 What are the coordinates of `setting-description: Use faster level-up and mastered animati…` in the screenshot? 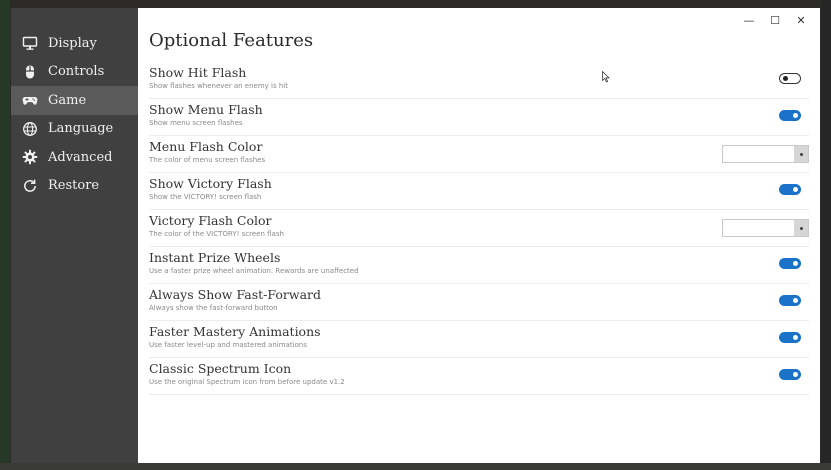 It's located at (228, 345).